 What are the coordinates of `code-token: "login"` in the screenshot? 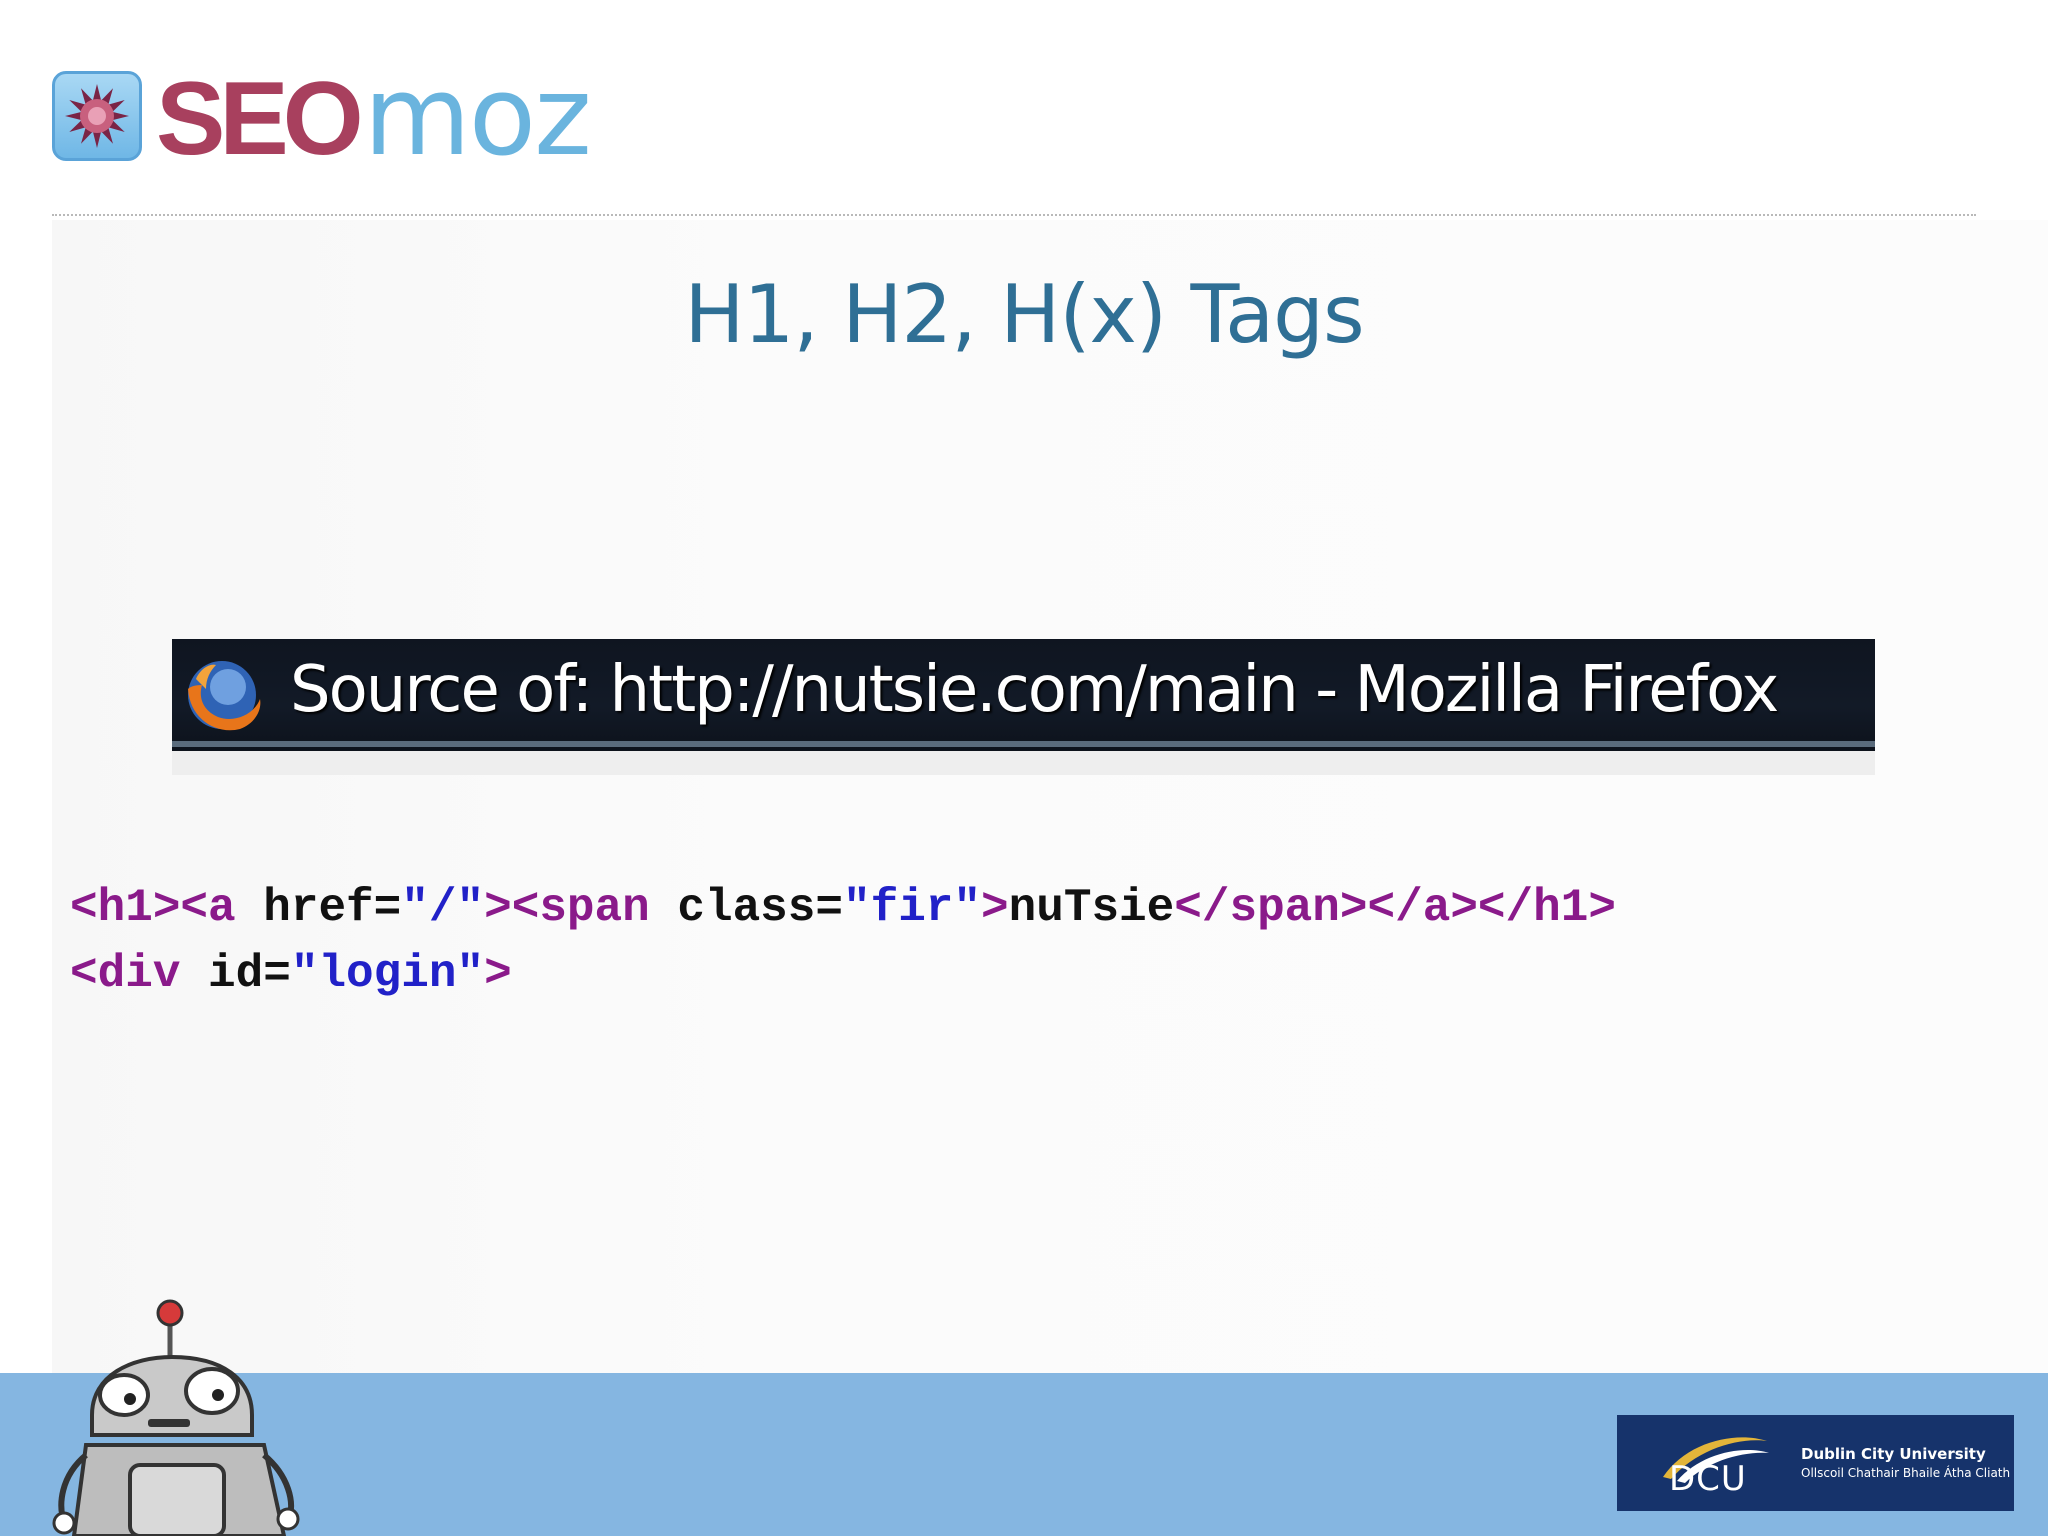 It's located at (387, 974).